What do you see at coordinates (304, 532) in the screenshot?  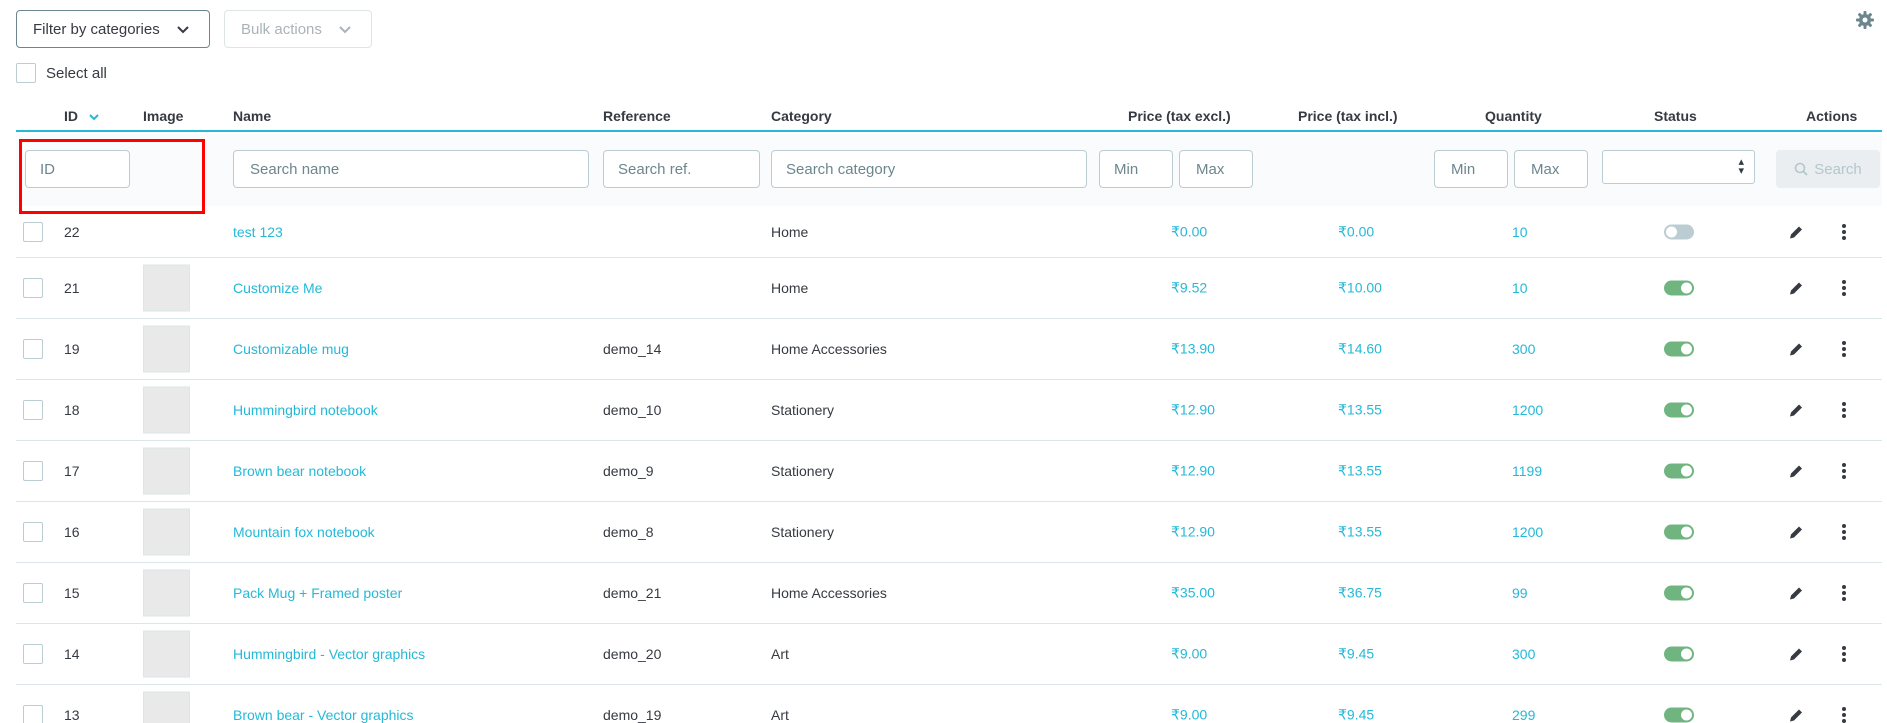 I see `product-name-link: Mountain fox notebook` at bounding box center [304, 532].